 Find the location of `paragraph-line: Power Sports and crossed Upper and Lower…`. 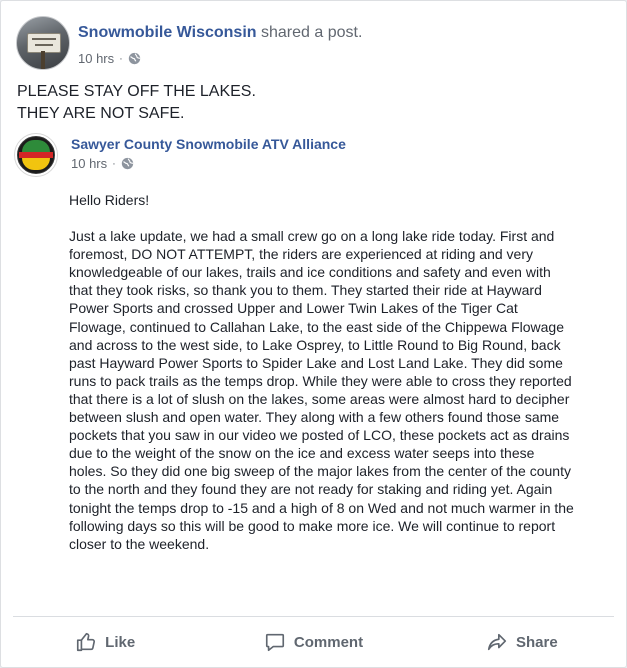

paragraph-line: Power Sports and crossed Upper and Lower… is located at coordinates (293, 308).